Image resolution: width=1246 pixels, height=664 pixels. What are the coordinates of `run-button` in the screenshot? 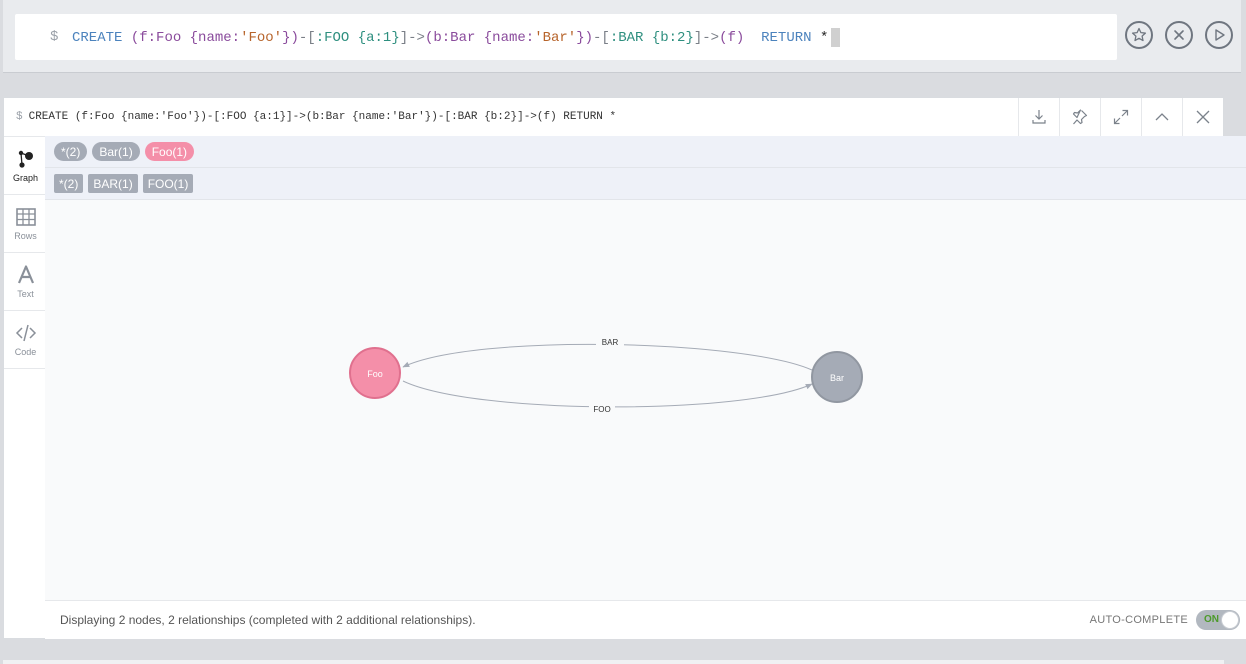 It's located at (1219, 35).